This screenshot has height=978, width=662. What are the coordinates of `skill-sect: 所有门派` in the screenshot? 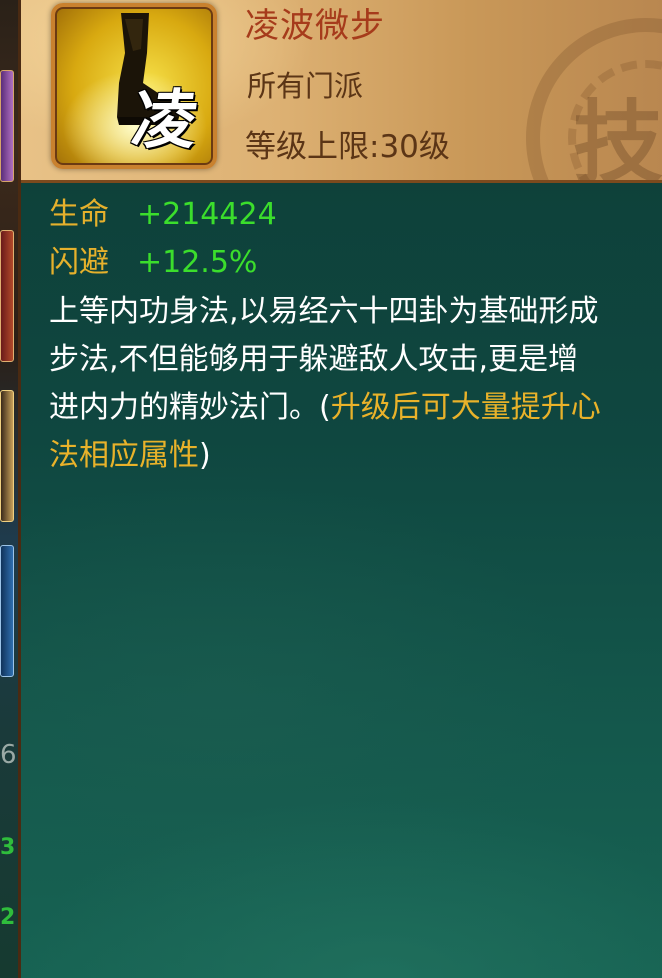 It's located at (305, 86).